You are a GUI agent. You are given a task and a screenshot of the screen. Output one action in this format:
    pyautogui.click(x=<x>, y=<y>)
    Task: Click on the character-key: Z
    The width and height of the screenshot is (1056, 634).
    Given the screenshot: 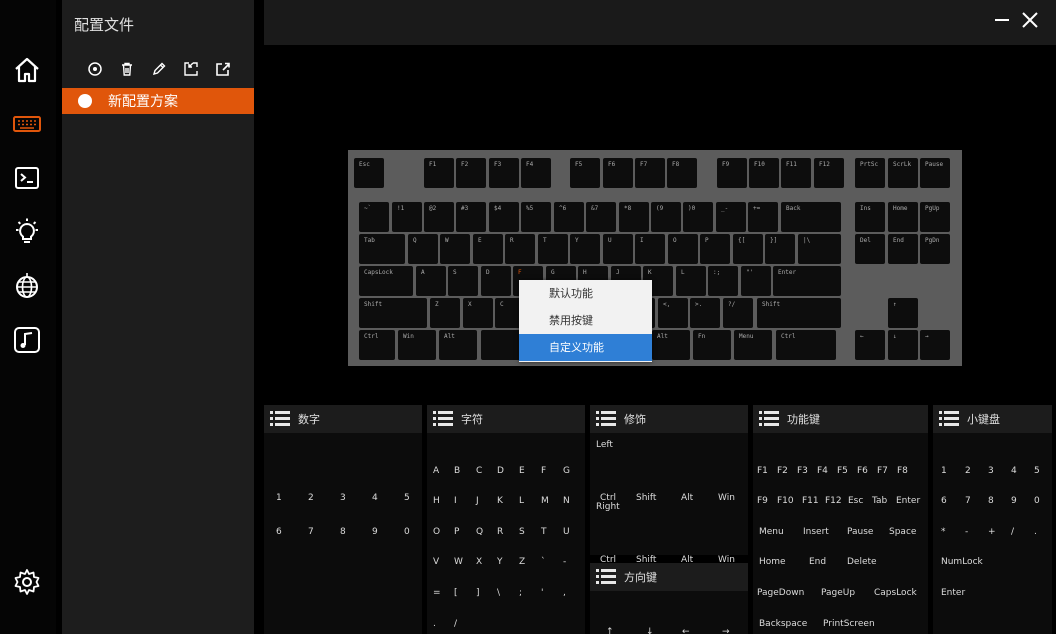 What is the action you would take?
    pyautogui.click(x=522, y=562)
    